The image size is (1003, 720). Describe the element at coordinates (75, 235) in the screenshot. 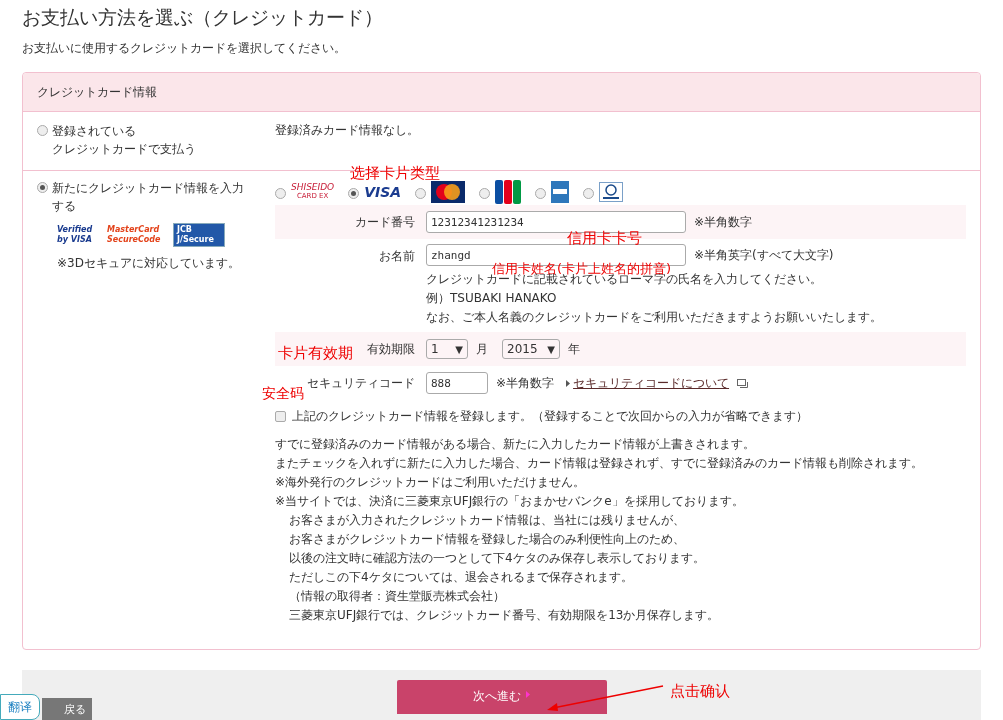

I see `verified-by-visa-logo: Verified by VISA` at that location.